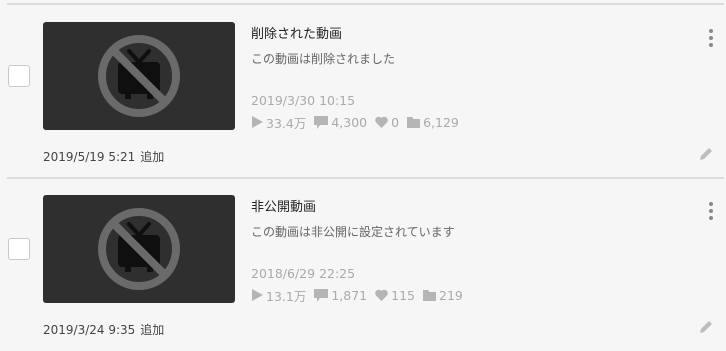  Describe the element at coordinates (403, 295) in the screenshot. I see `like-count-value: 115` at that location.